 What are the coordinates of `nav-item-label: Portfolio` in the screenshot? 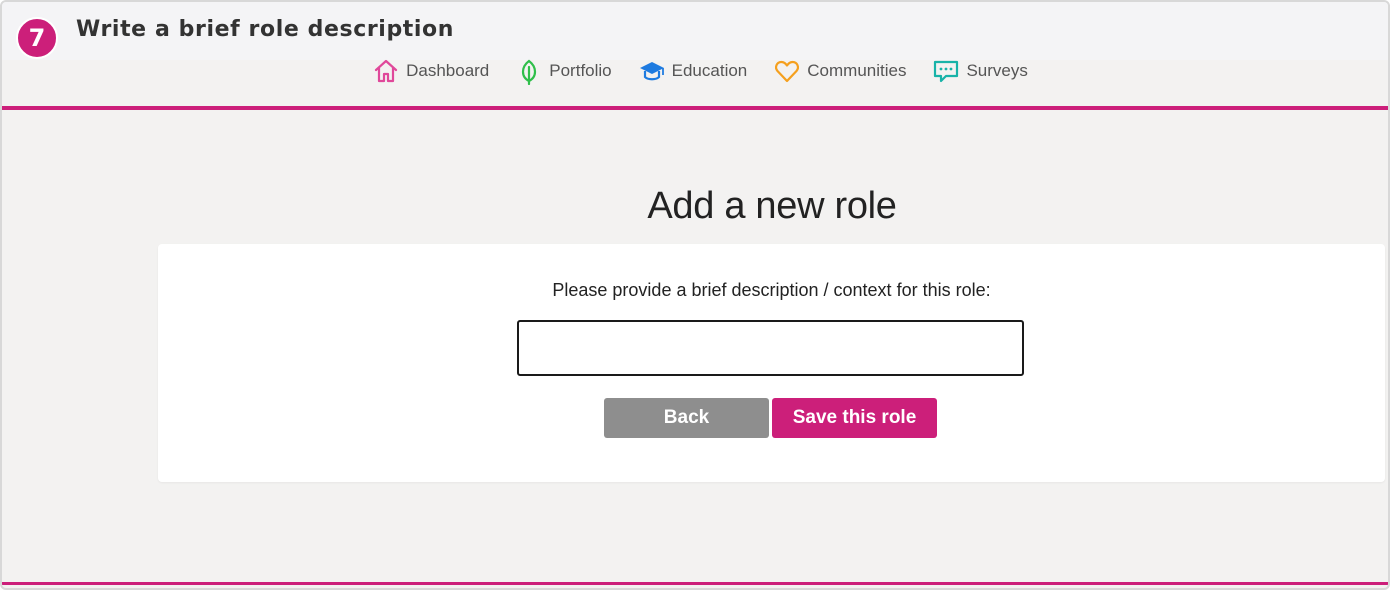 It's located at (580, 70).